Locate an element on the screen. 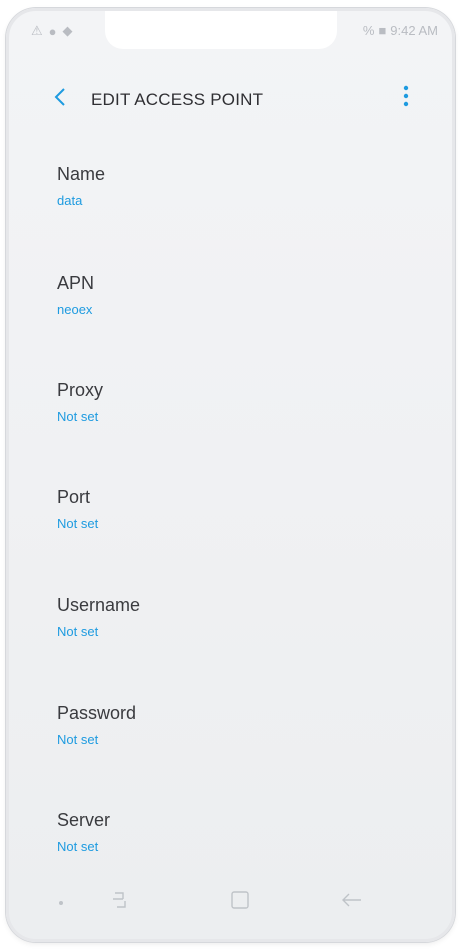 Image resolution: width=465 pixels, height=950 pixels. field-port: Port Not set is located at coordinates (77, 509).